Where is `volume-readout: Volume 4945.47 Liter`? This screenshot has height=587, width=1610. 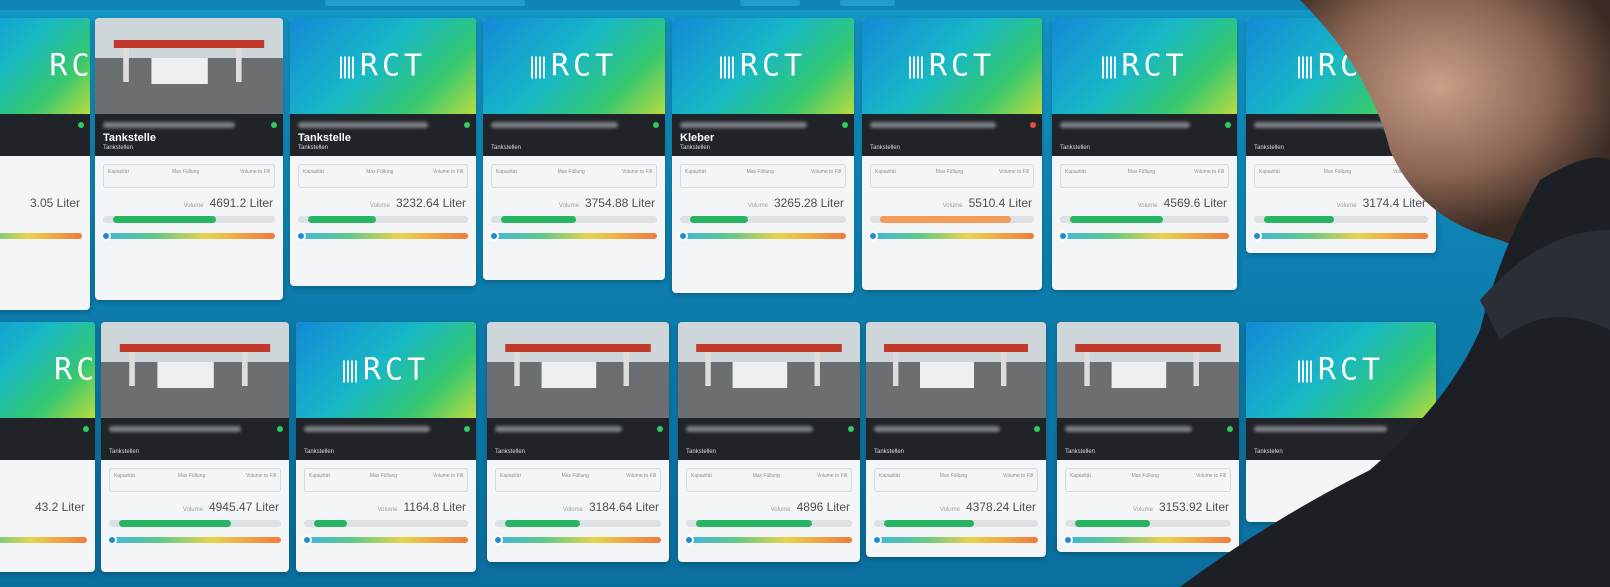 volume-readout: Volume 4945.47 Liter is located at coordinates (230, 507).